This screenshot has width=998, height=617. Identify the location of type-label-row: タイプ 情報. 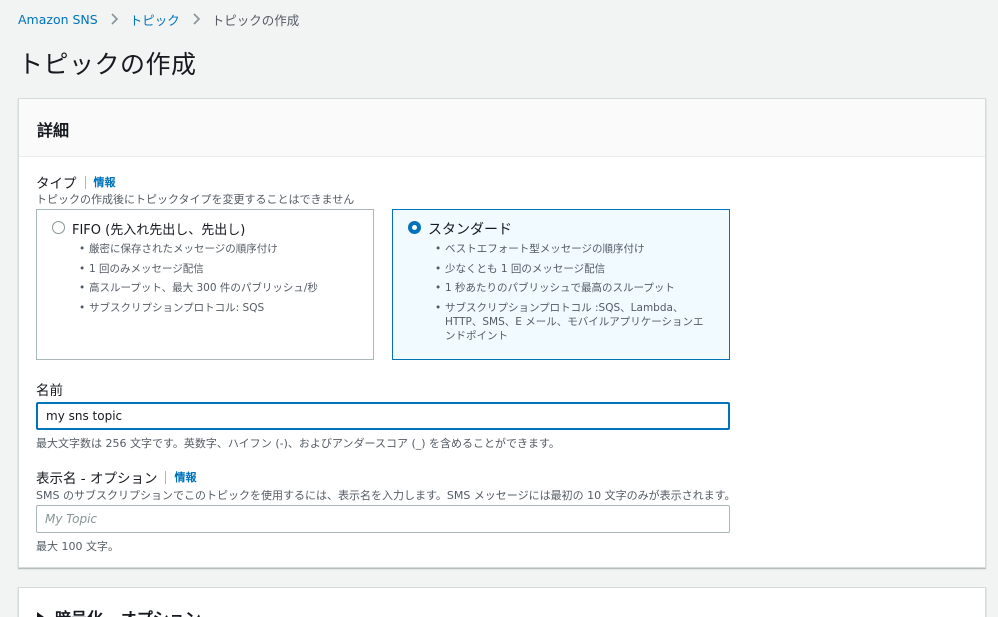
(76, 182).